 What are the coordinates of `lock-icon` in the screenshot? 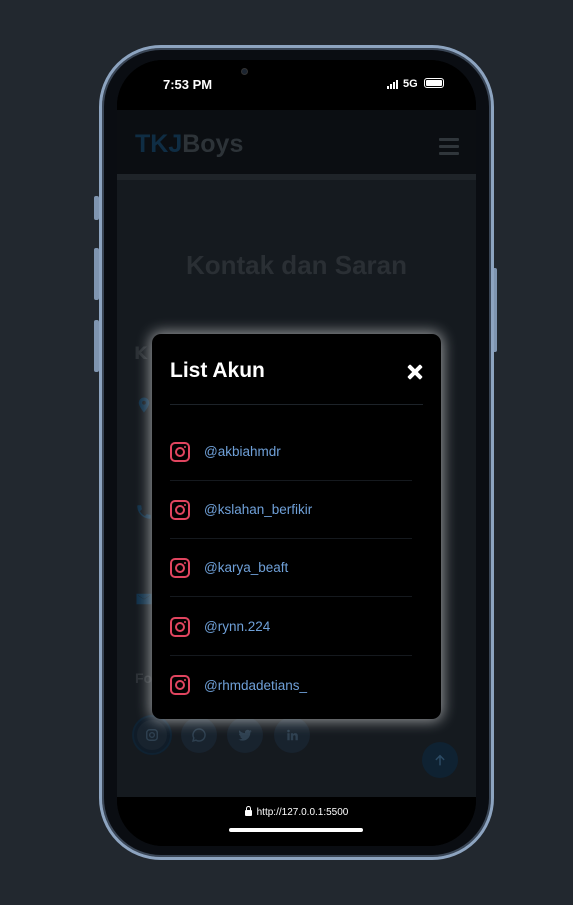 It's located at (248, 811).